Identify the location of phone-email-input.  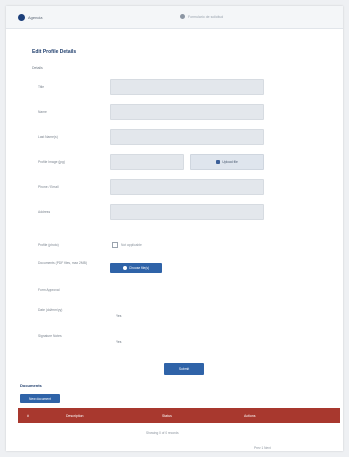
(187, 187).